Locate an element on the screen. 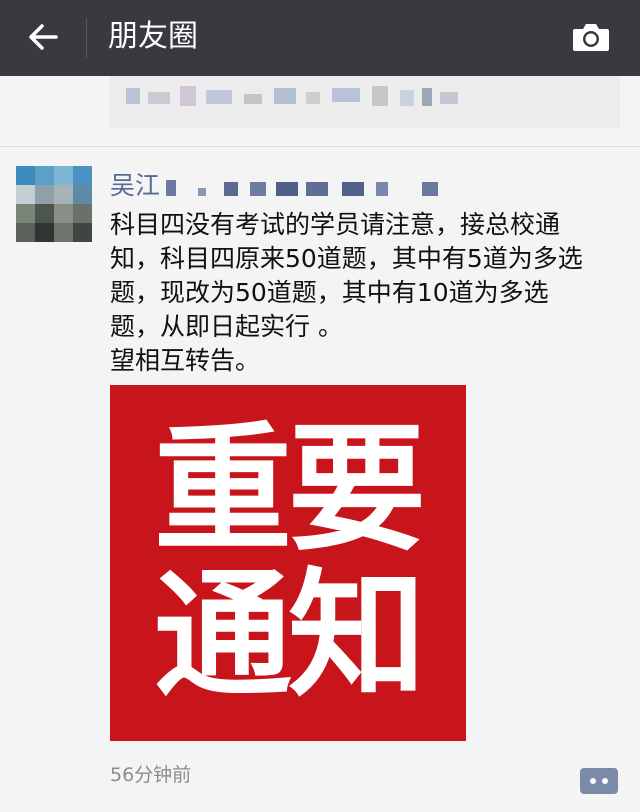  post-text-line: 题，从即日起实行 。 is located at coordinates (226, 326).